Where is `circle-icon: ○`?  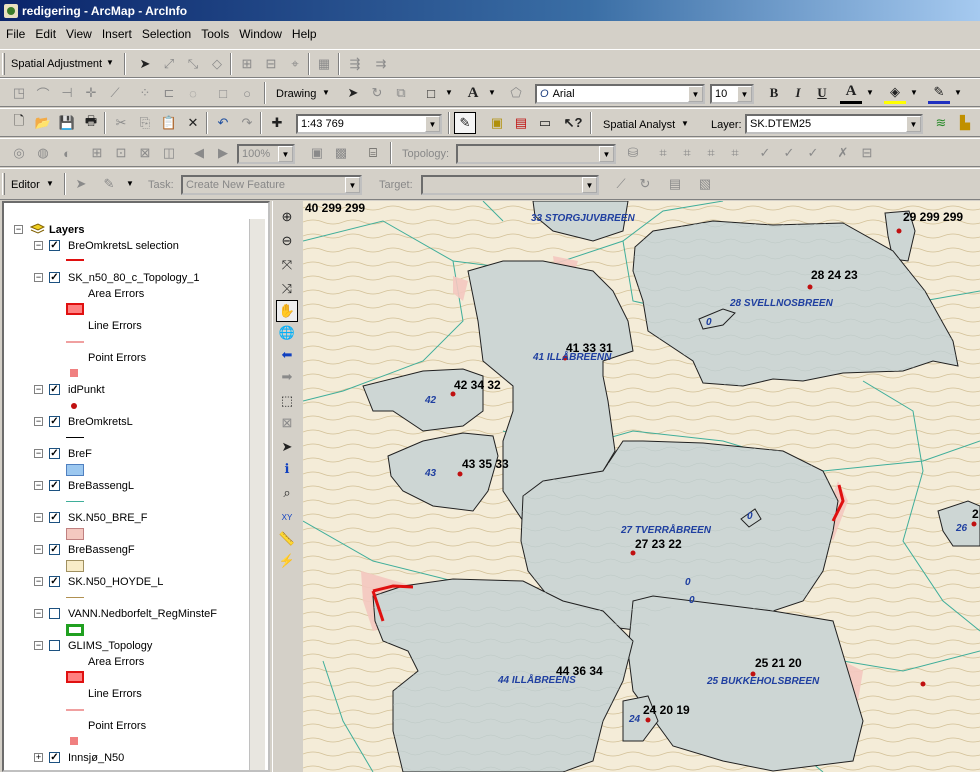
circle-icon: ○ is located at coordinates (247, 93).